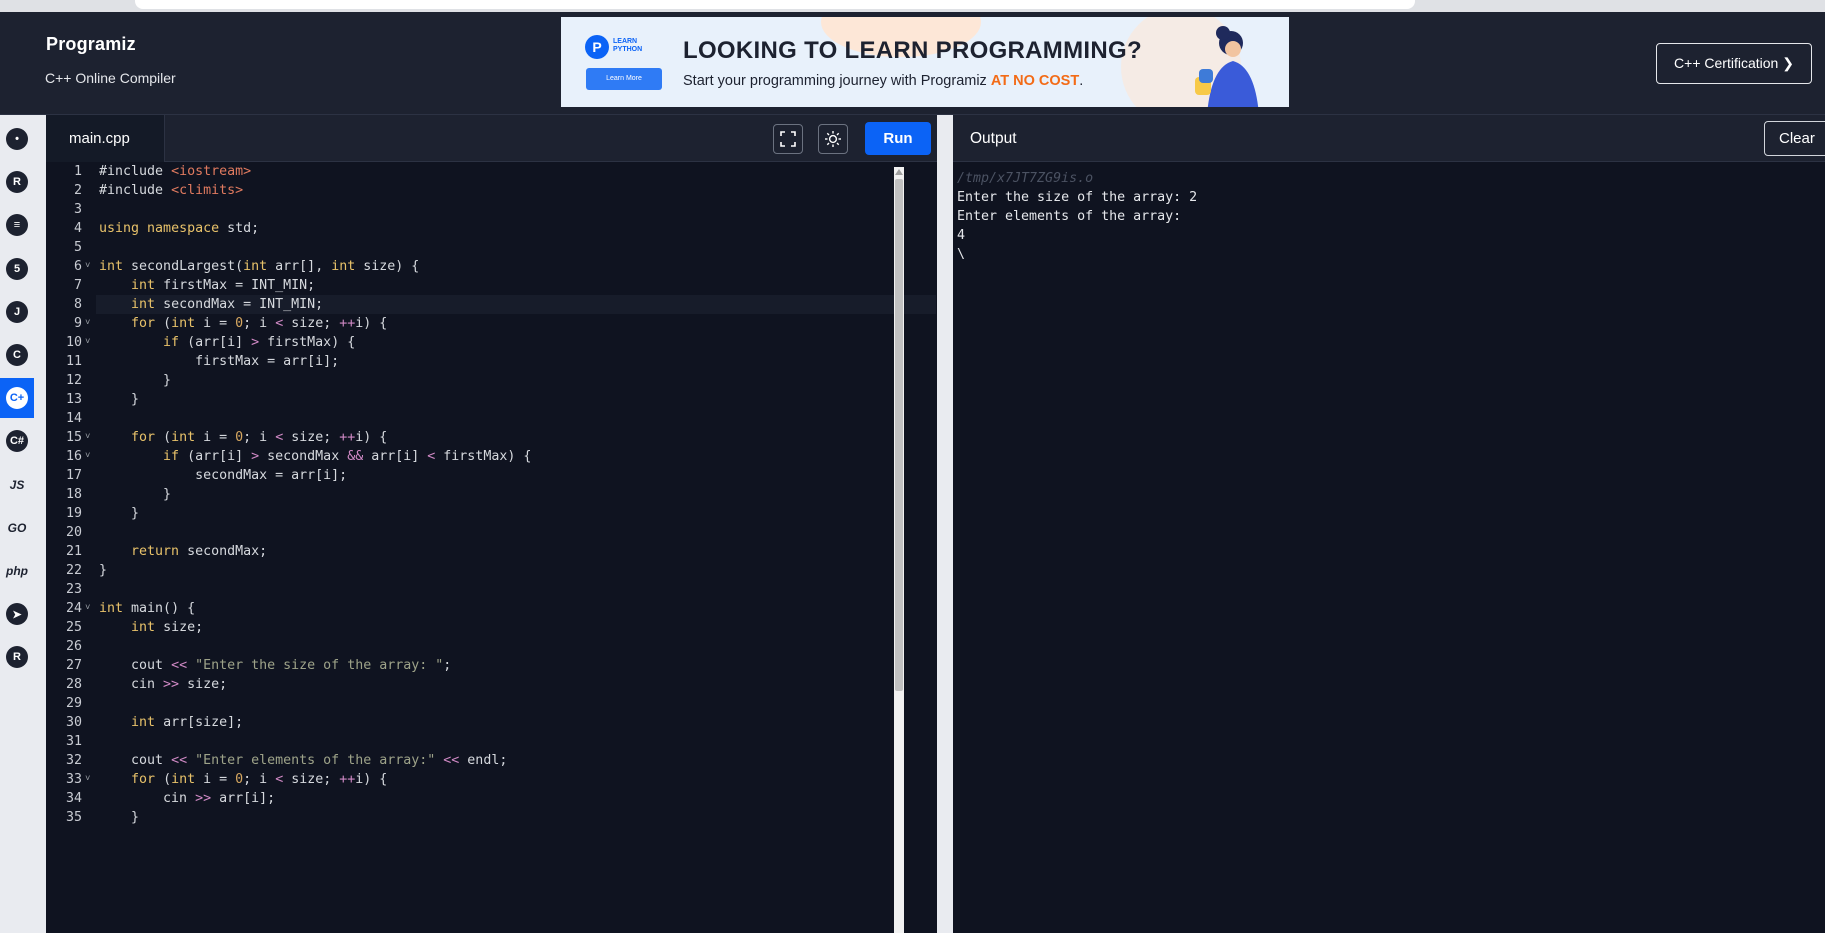 Image resolution: width=1825 pixels, height=933 pixels. I want to click on fullscreen-button, so click(788, 139).